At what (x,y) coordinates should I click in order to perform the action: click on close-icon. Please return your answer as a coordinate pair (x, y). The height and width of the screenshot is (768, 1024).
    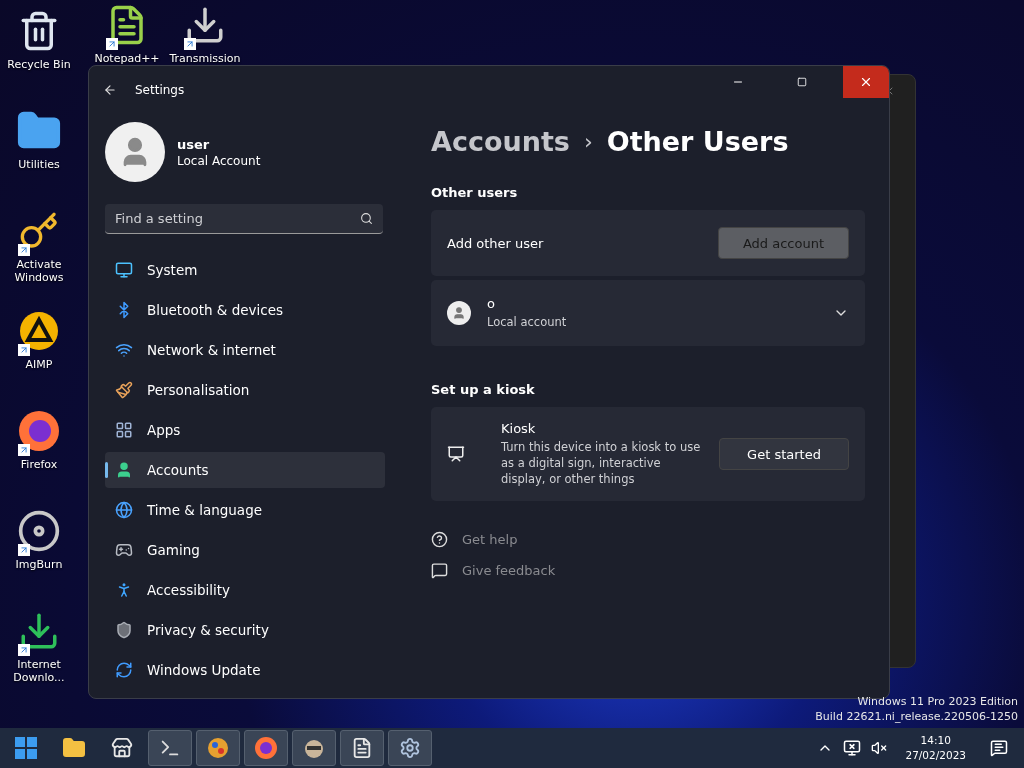
    Looking at the image, I should click on (866, 82).